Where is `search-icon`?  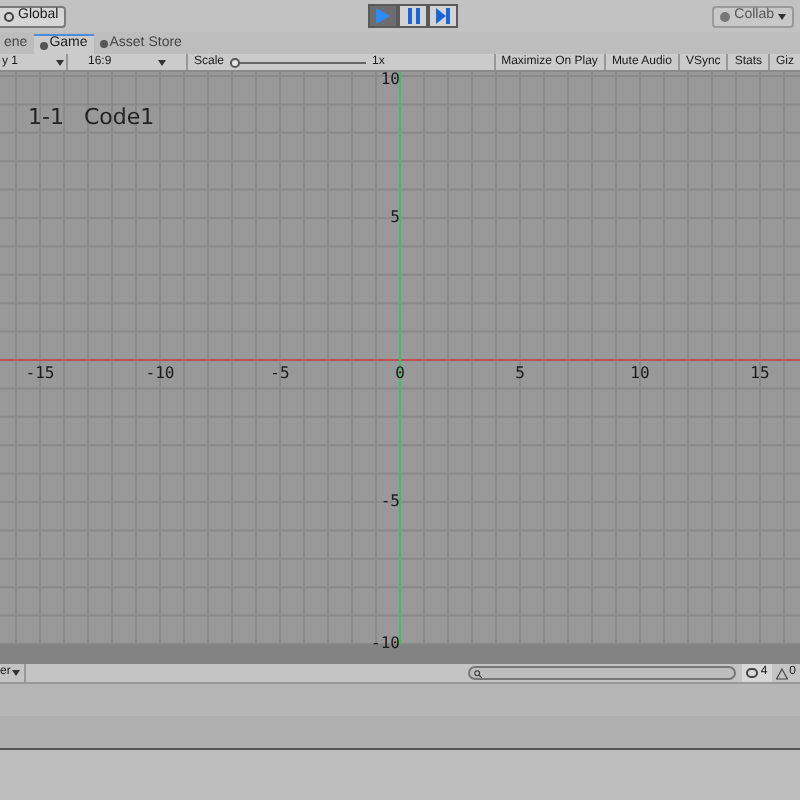
search-icon is located at coordinates (478, 673).